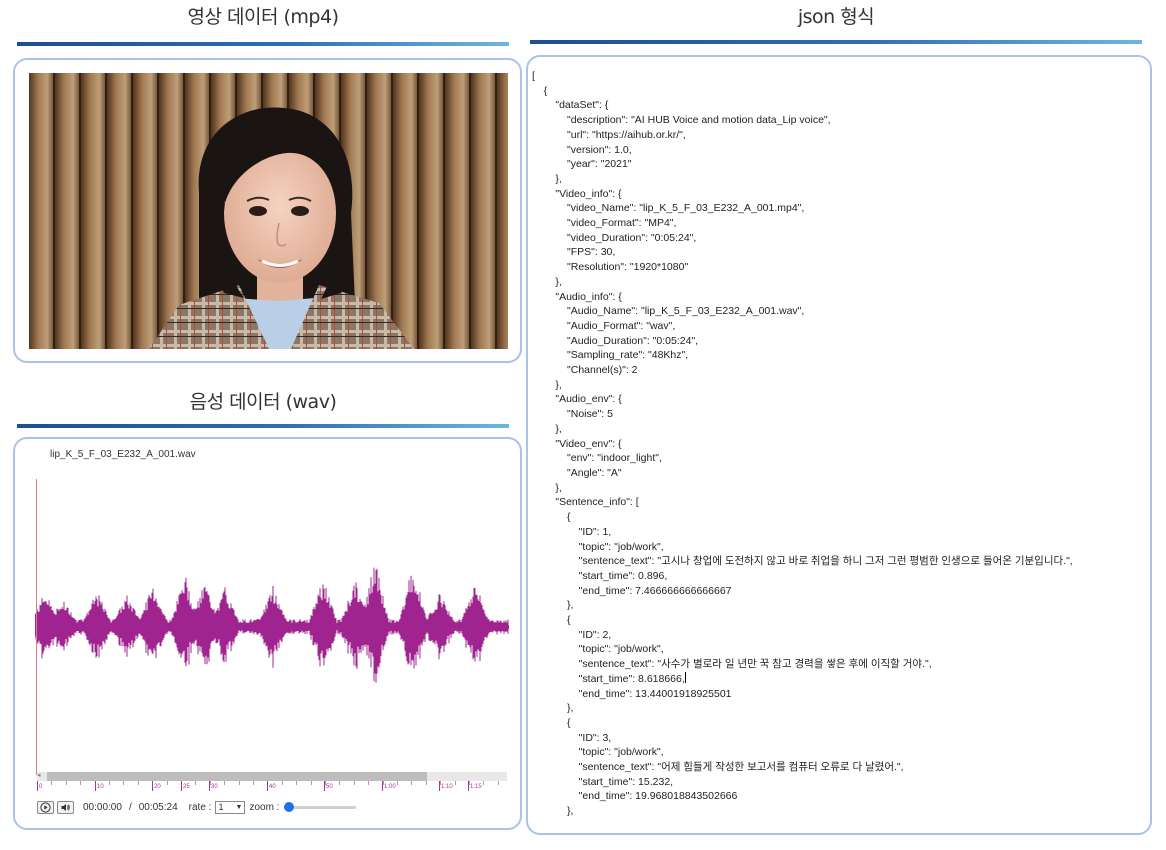  I want to click on video-section-title: 영상 데이터 (mp4), so click(263, 17).